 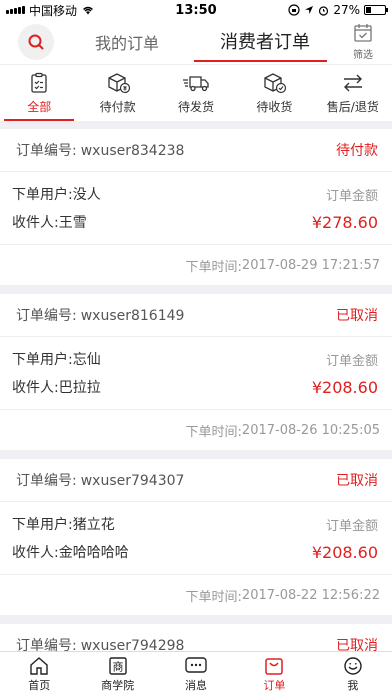 I want to click on active-tab-indicator, so click(x=260, y=61).